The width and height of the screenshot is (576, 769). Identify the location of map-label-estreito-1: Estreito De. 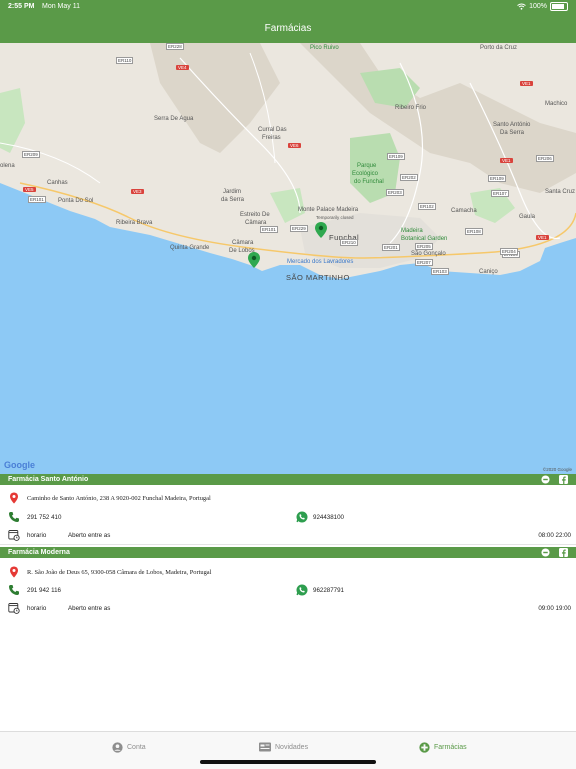
(255, 215).